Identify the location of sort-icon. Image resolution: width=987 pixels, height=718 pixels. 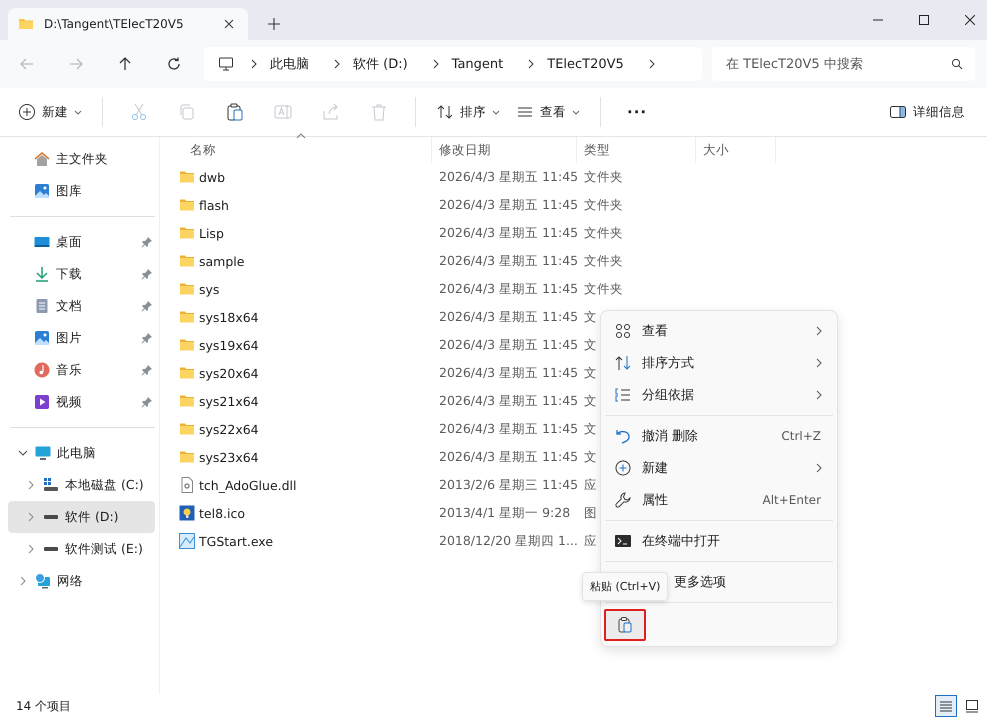
(445, 112).